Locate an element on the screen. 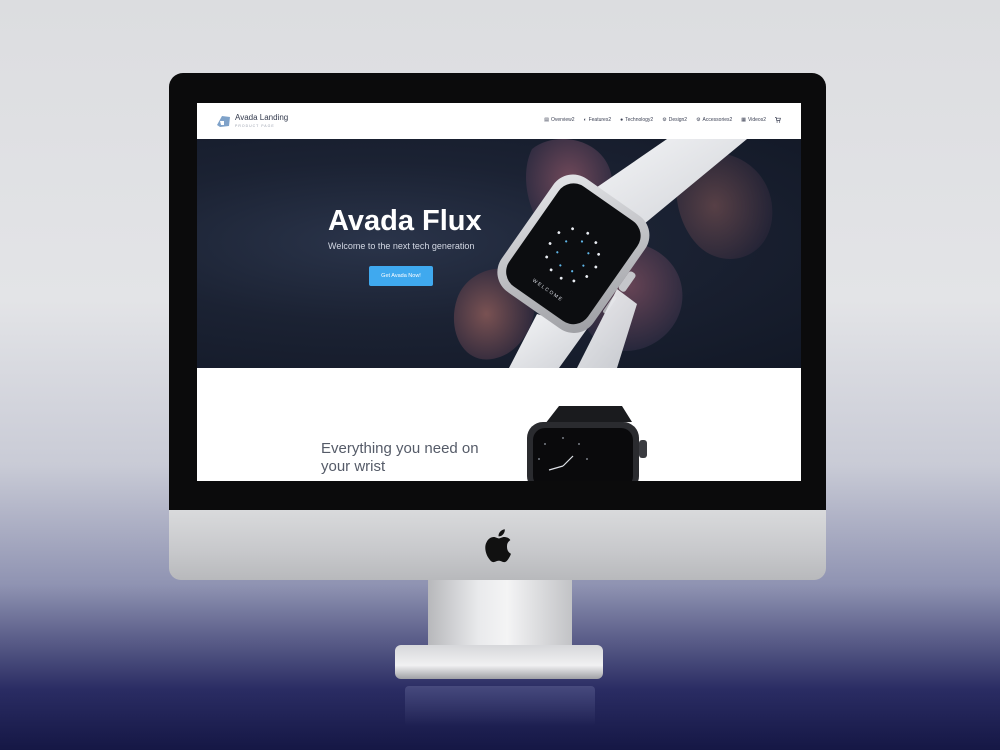 This screenshot has width=1000, height=750. nav-label: Technology2 is located at coordinates (639, 120).